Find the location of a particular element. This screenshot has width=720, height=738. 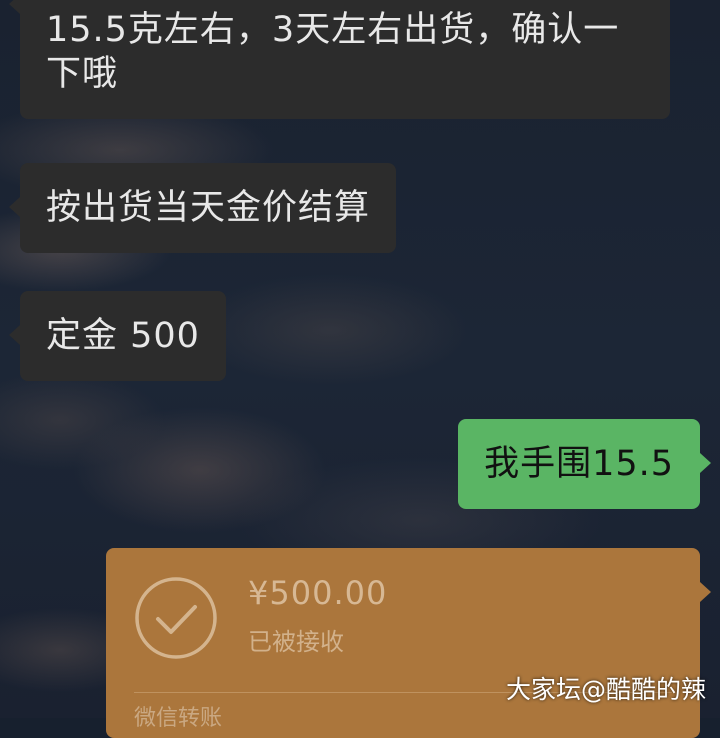

message-text: 15.5克左右，3天左右出货，确认一下哦 is located at coordinates (333, 52).